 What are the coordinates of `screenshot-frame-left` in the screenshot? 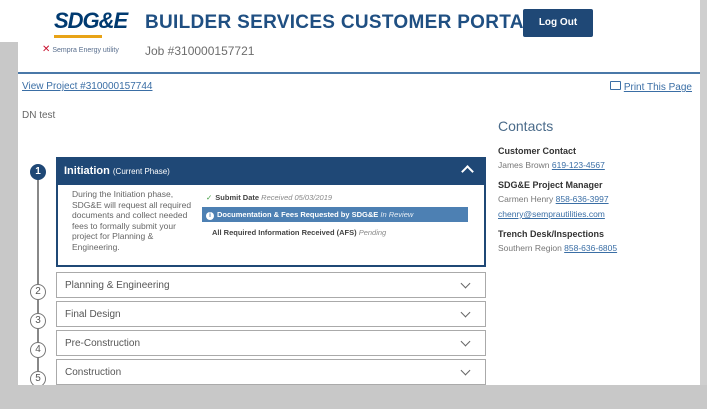 It's located at (9, 225).